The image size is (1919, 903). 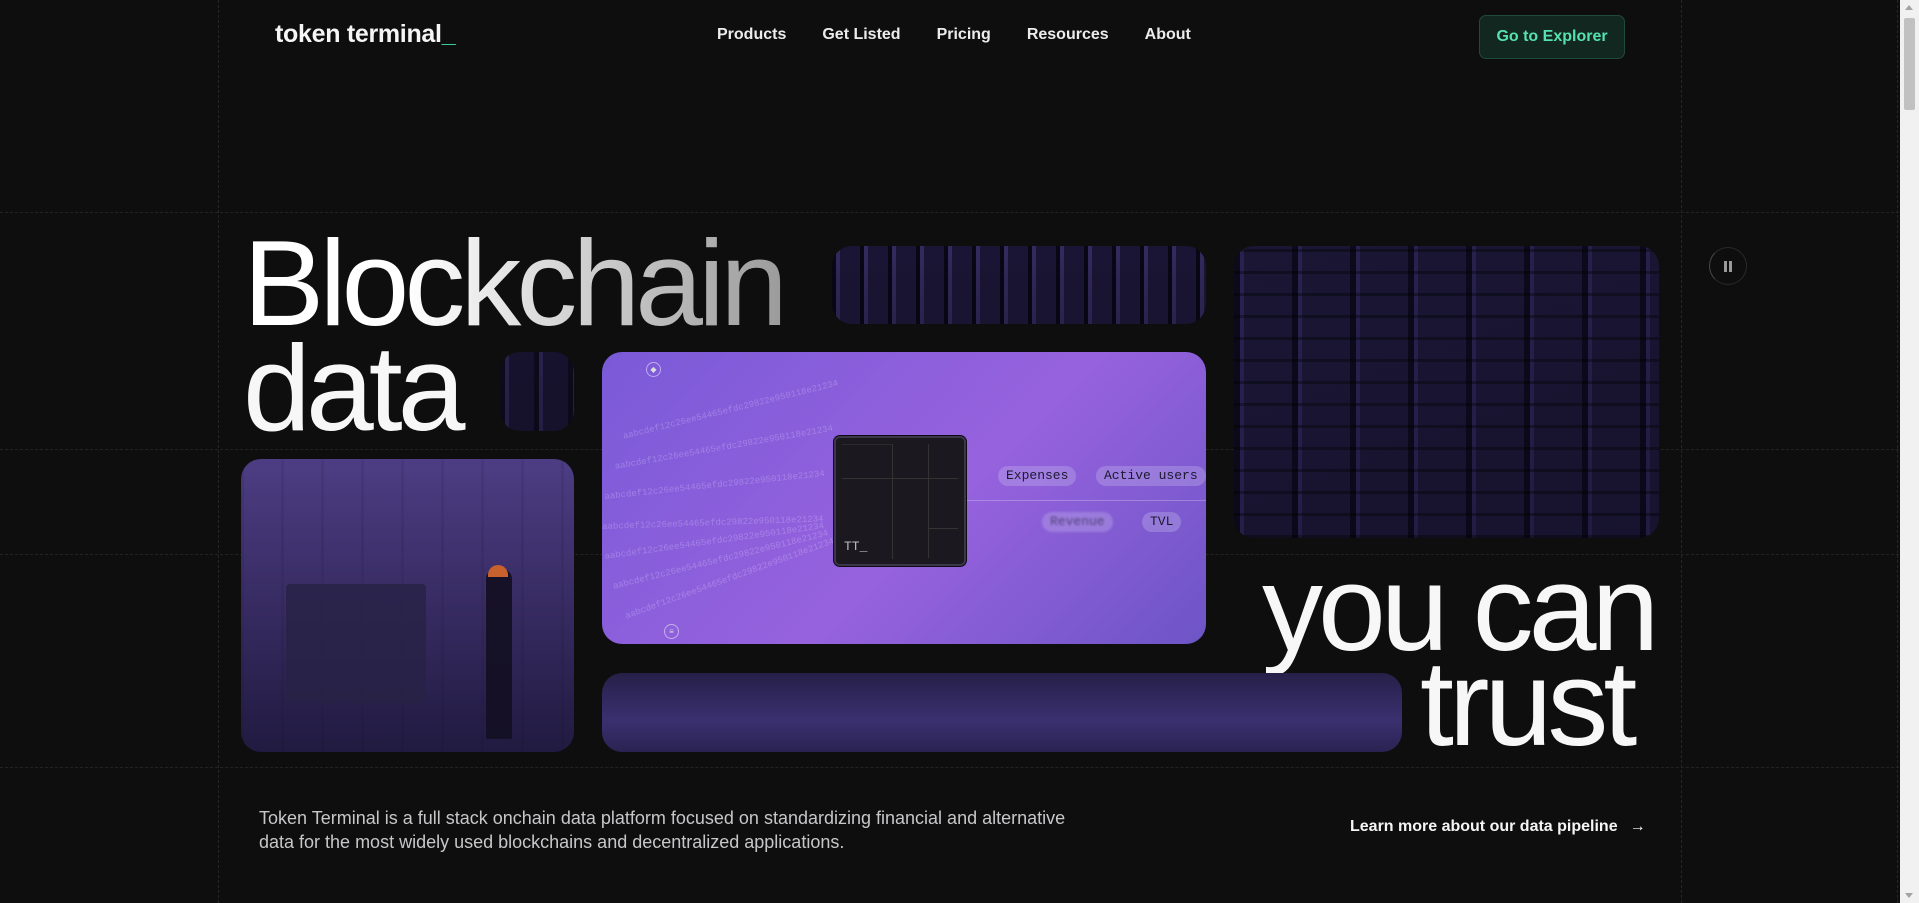 What do you see at coordinates (1909, 451) in the screenshot?
I see `page-scrollbar` at bounding box center [1909, 451].